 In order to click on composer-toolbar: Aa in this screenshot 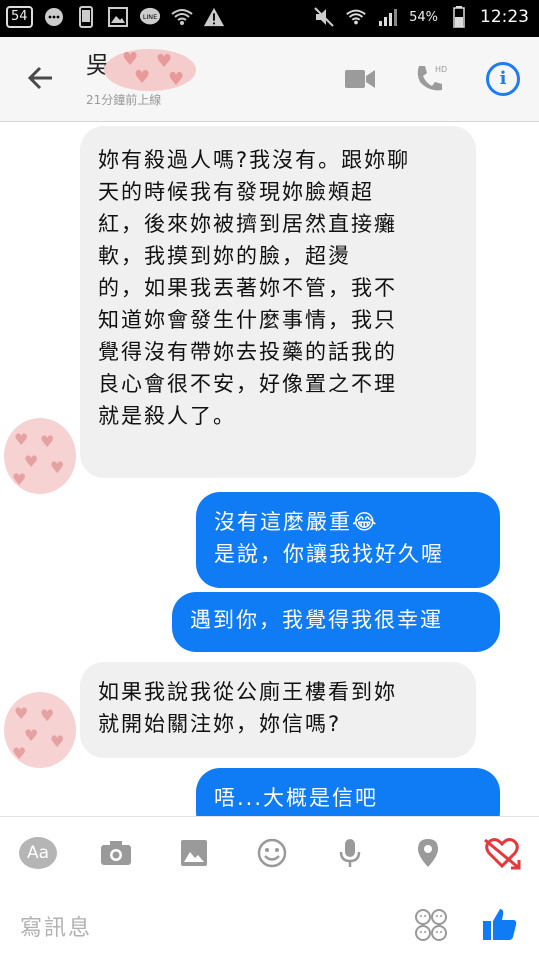, I will do `click(269, 852)`.